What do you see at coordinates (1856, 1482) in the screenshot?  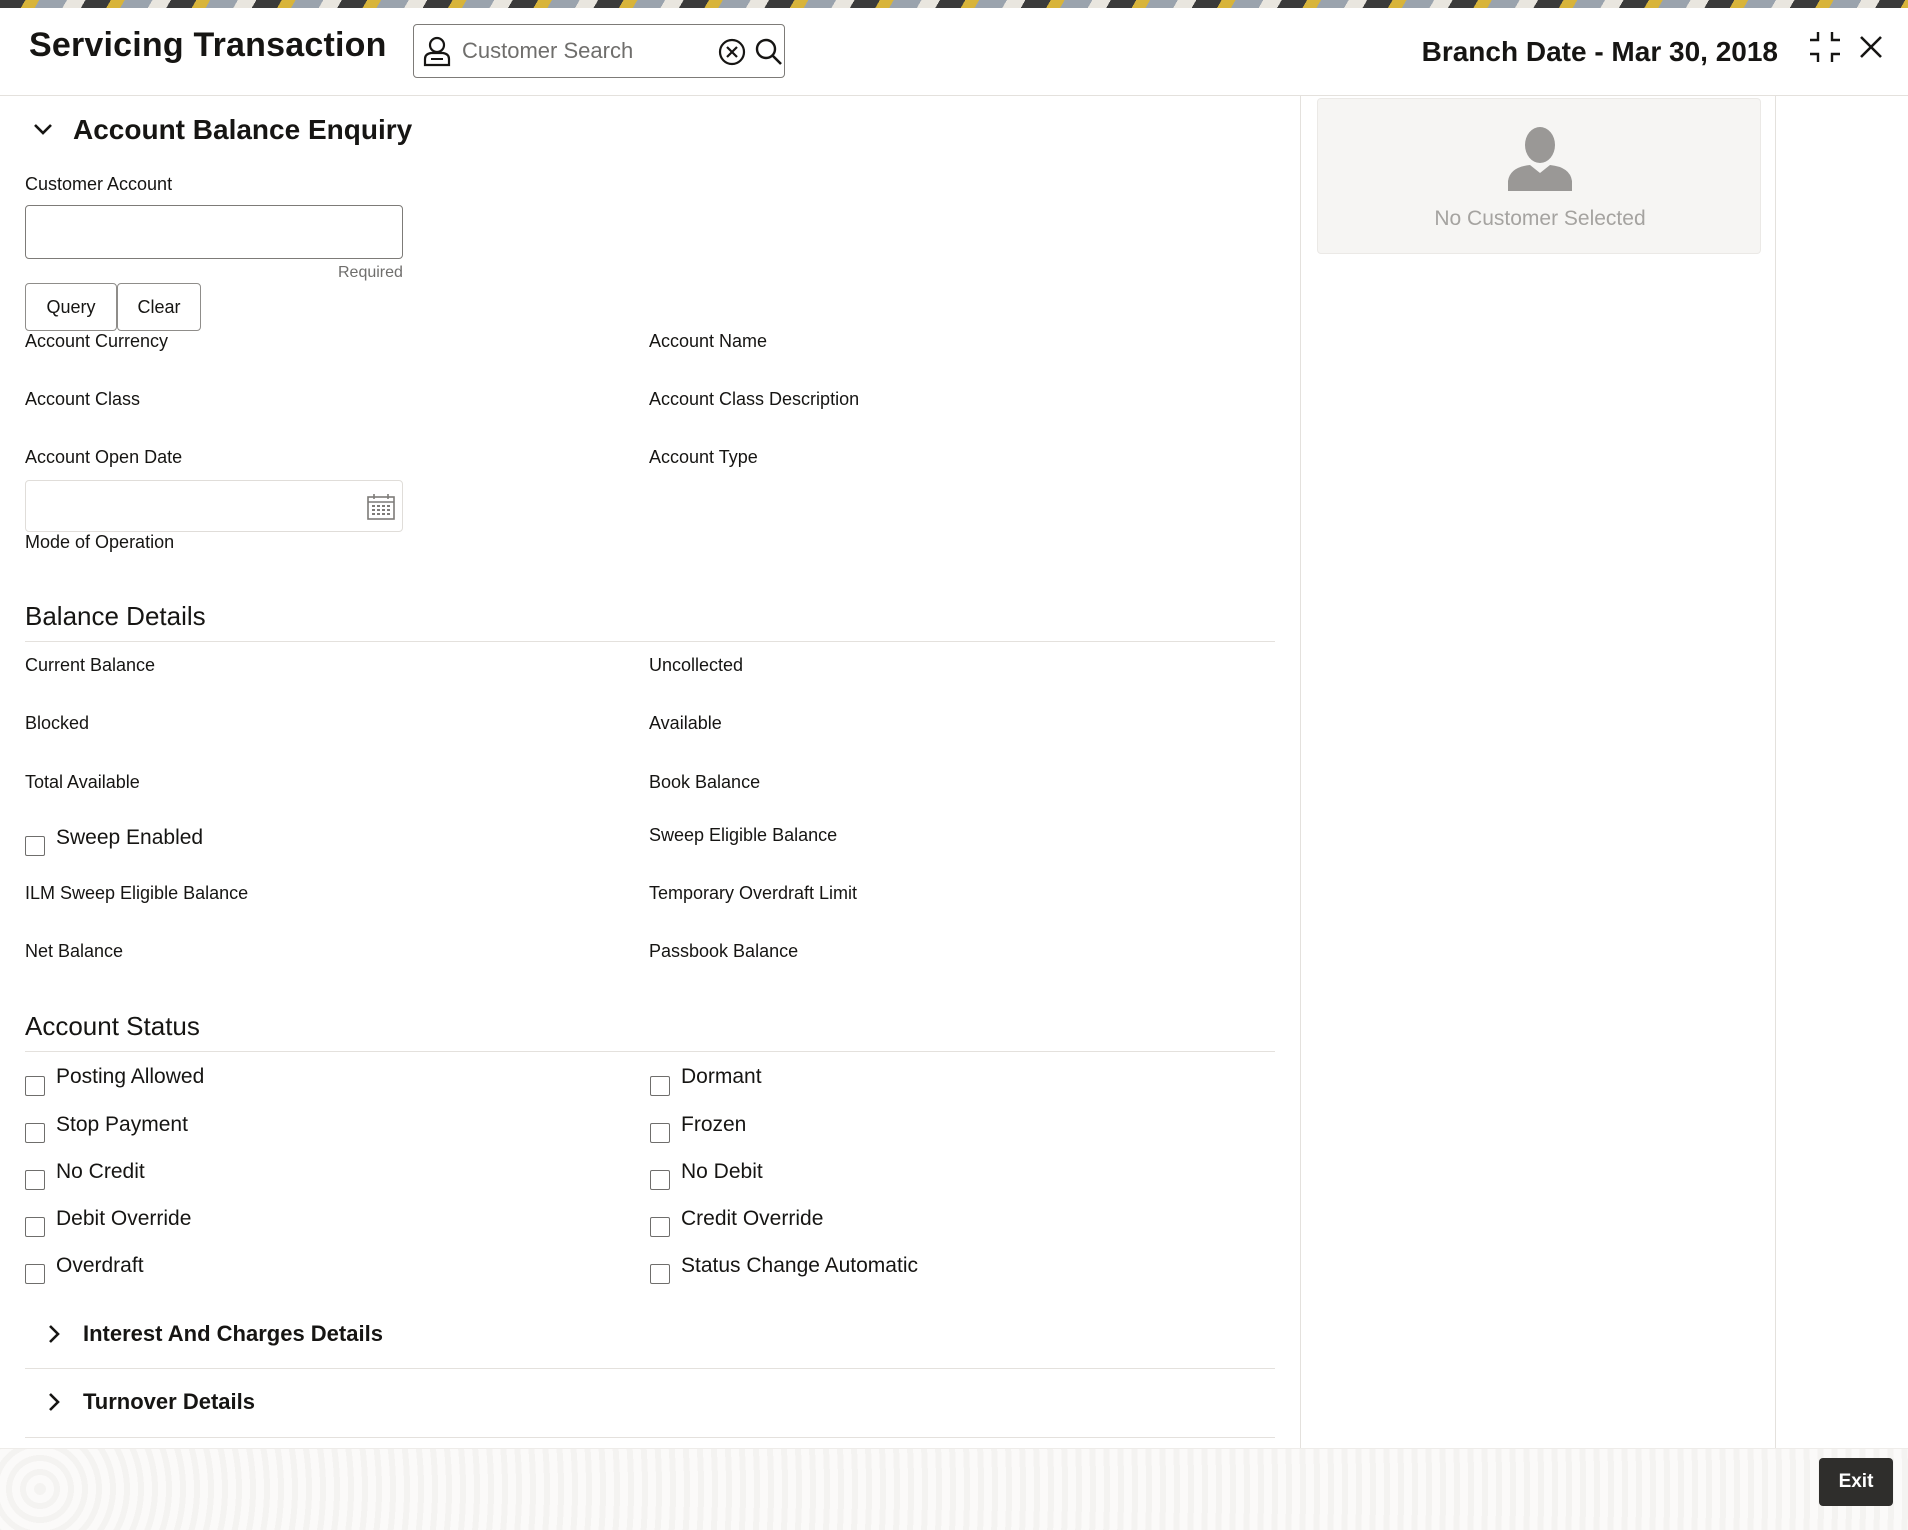 I see `exit-button: Exit` at bounding box center [1856, 1482].